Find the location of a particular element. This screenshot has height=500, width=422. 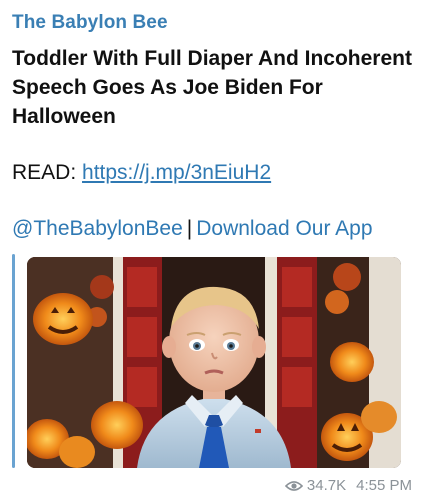

article-link: https://j.mp/3nEiuH2 is located at coordinates (176, 172).